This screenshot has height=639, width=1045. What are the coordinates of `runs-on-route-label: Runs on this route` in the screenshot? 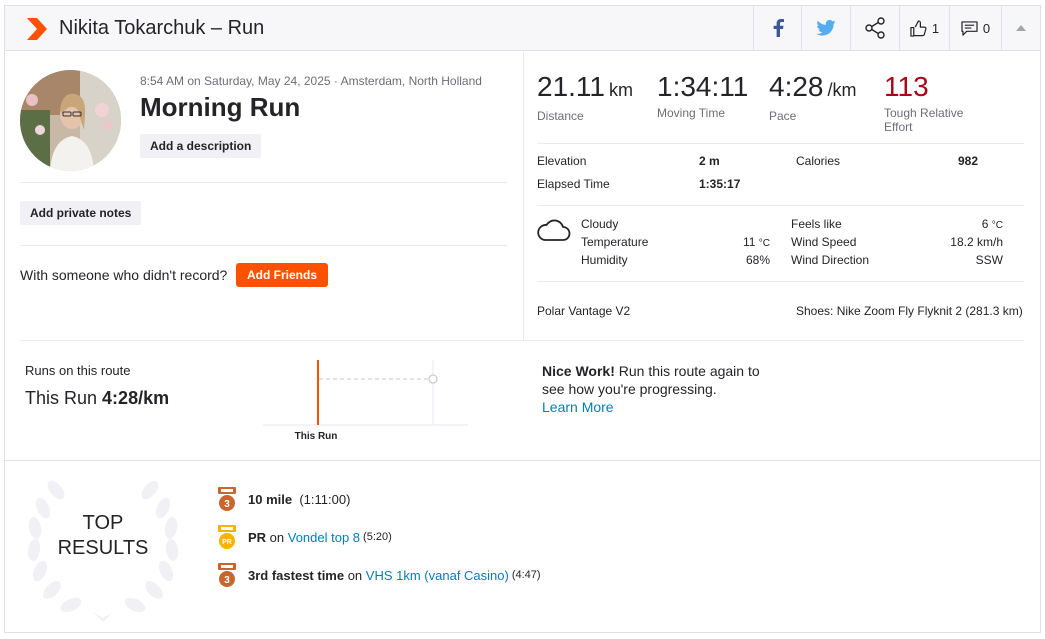 It's located at (78, 370).